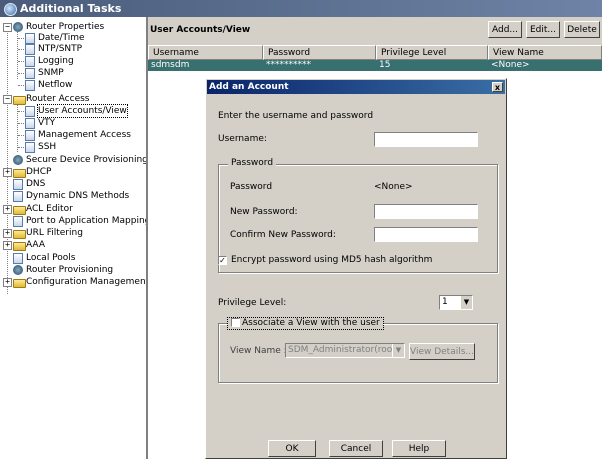 This screenshot has height=459, width=602. What do you see at coordinates (30, 73) in the screenshot?
I see `snmp-icon` at bounding box center [30, 73].